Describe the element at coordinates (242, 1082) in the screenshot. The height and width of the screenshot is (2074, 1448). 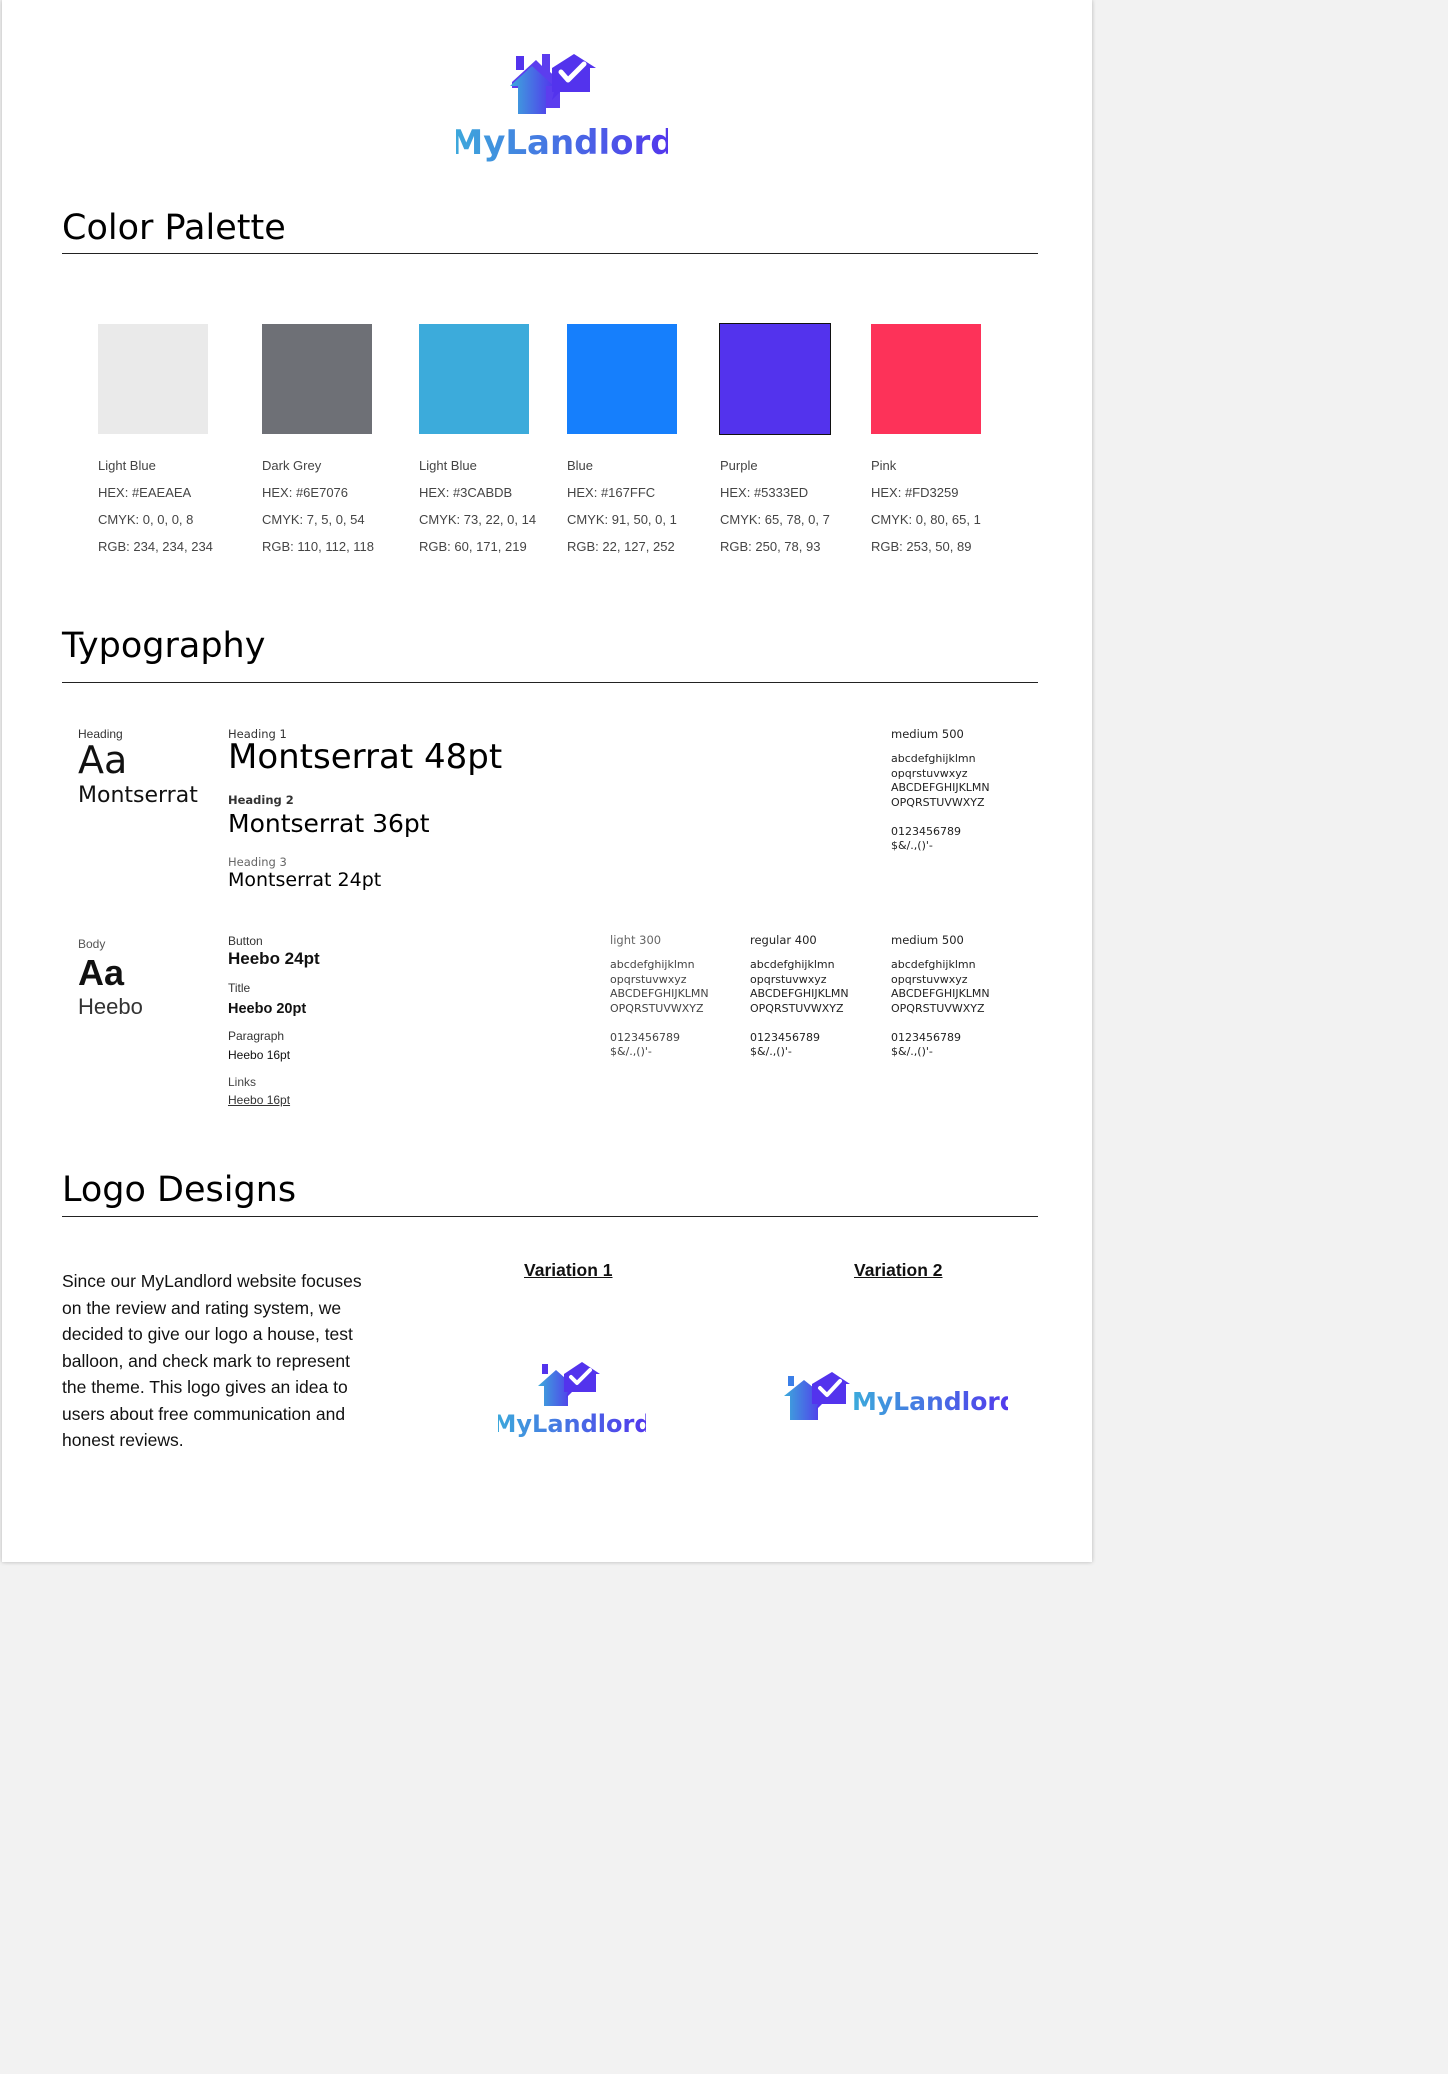
I see `links-style-label: Links` at that location.